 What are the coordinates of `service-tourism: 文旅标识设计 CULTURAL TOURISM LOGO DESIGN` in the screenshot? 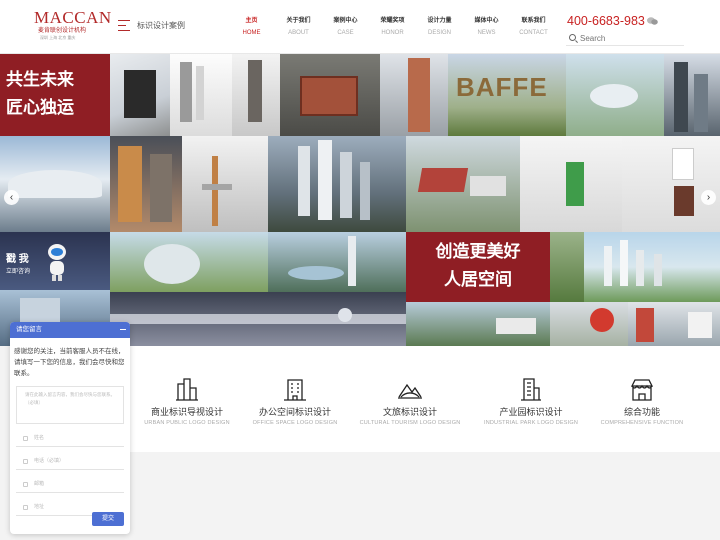 It's located at (410, 402).